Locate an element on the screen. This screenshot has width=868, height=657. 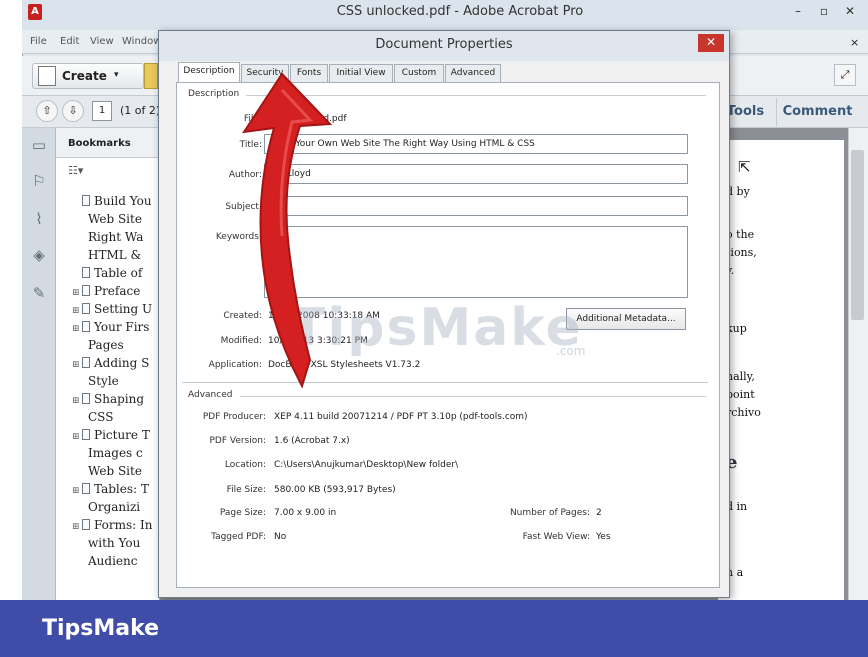
scroll-thumb is located at coordinates (857, 235).